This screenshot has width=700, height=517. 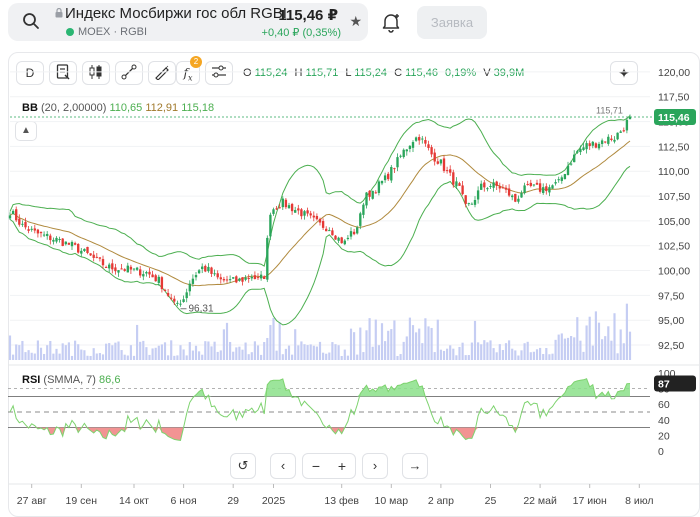 What do you see at coordinates (301, 33) in the screenshot?
I see `price-change: +0,40 ₽ (0,35%)` at bounding box center [301, 33].